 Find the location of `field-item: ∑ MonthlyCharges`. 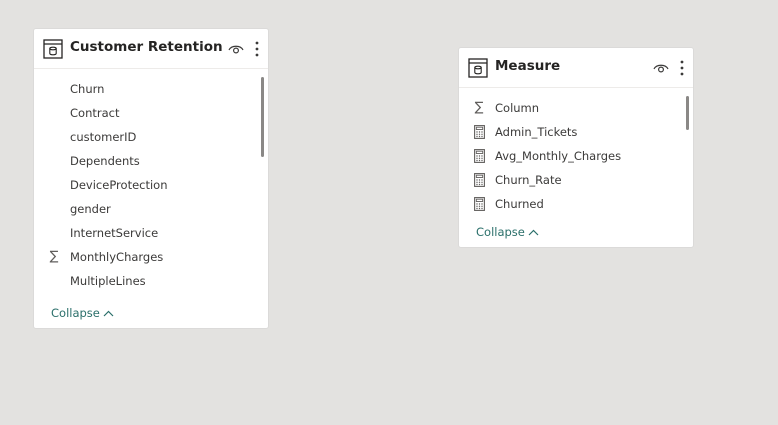

field-item: ∑ MonthlyCharges is located at coordinates (145, 257).